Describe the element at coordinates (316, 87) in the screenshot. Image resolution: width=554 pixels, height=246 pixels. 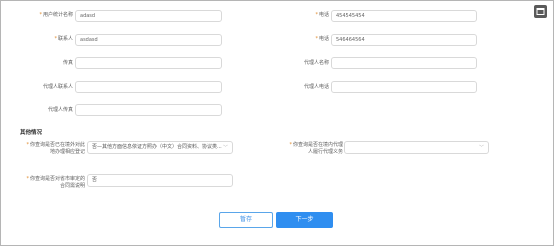
I see `agent-tel-label: 代理人电话` at that location.